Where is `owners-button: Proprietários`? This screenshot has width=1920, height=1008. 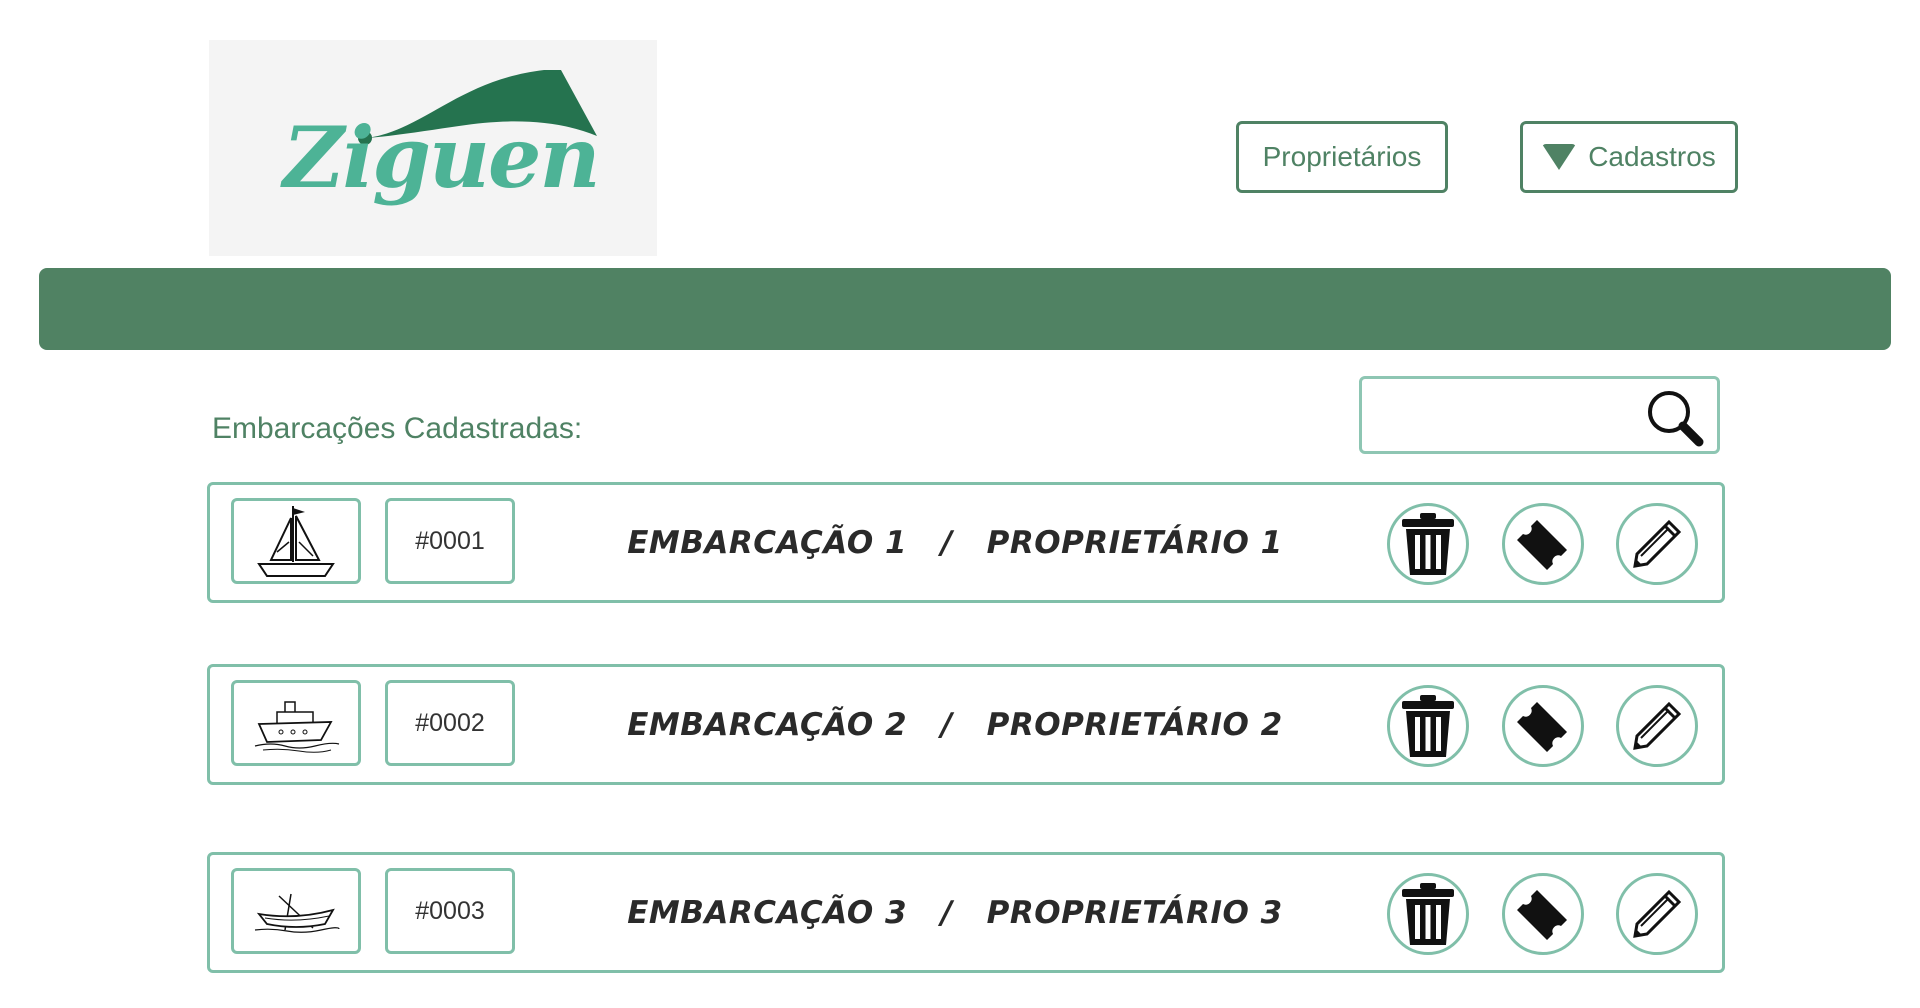
owners-button: Proprietários is located at coordinates (1342, 157).